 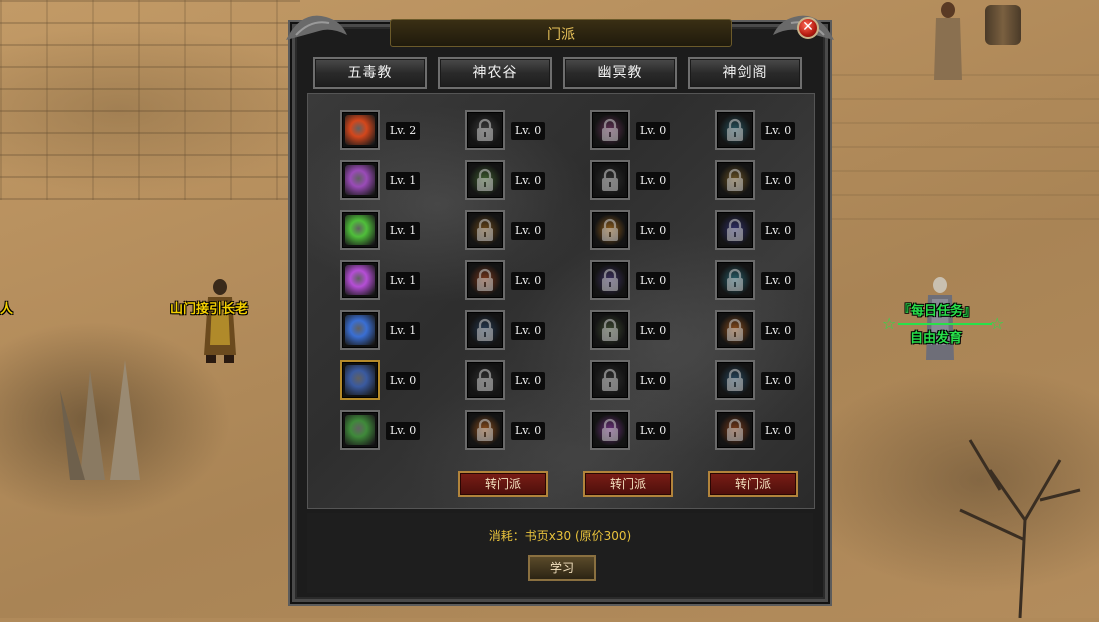 I want to click on barrel, so click(x=1003, y=25).